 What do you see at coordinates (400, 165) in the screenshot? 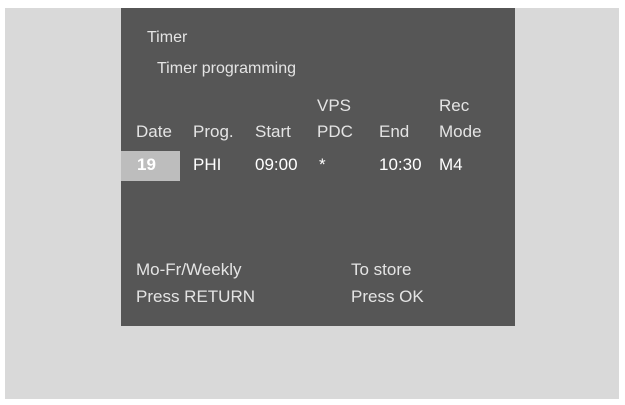
I see `entry-end: 10:30` at bounding box center [400, 165].